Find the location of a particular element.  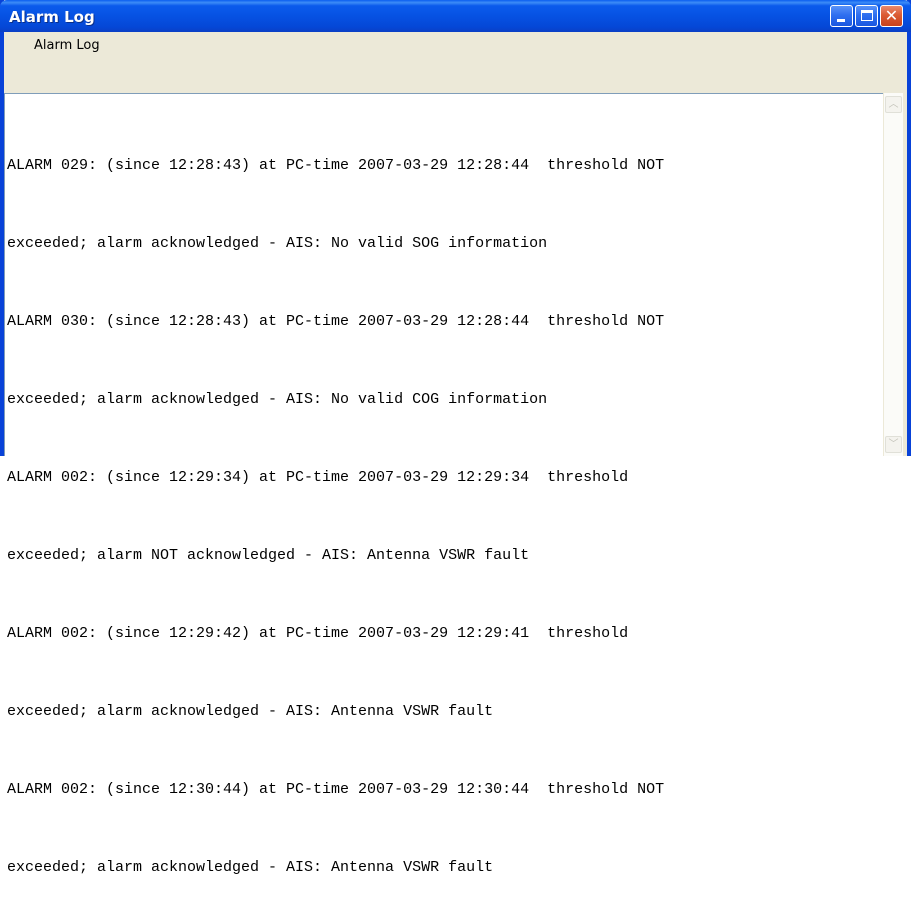

minimize-button is located at coordinates (841, 16).